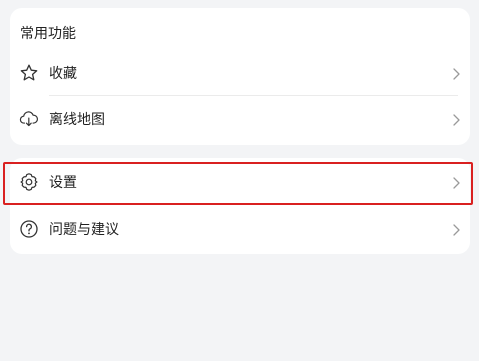  I want to click on menu-item-label: 收藏, so click(63, 74).